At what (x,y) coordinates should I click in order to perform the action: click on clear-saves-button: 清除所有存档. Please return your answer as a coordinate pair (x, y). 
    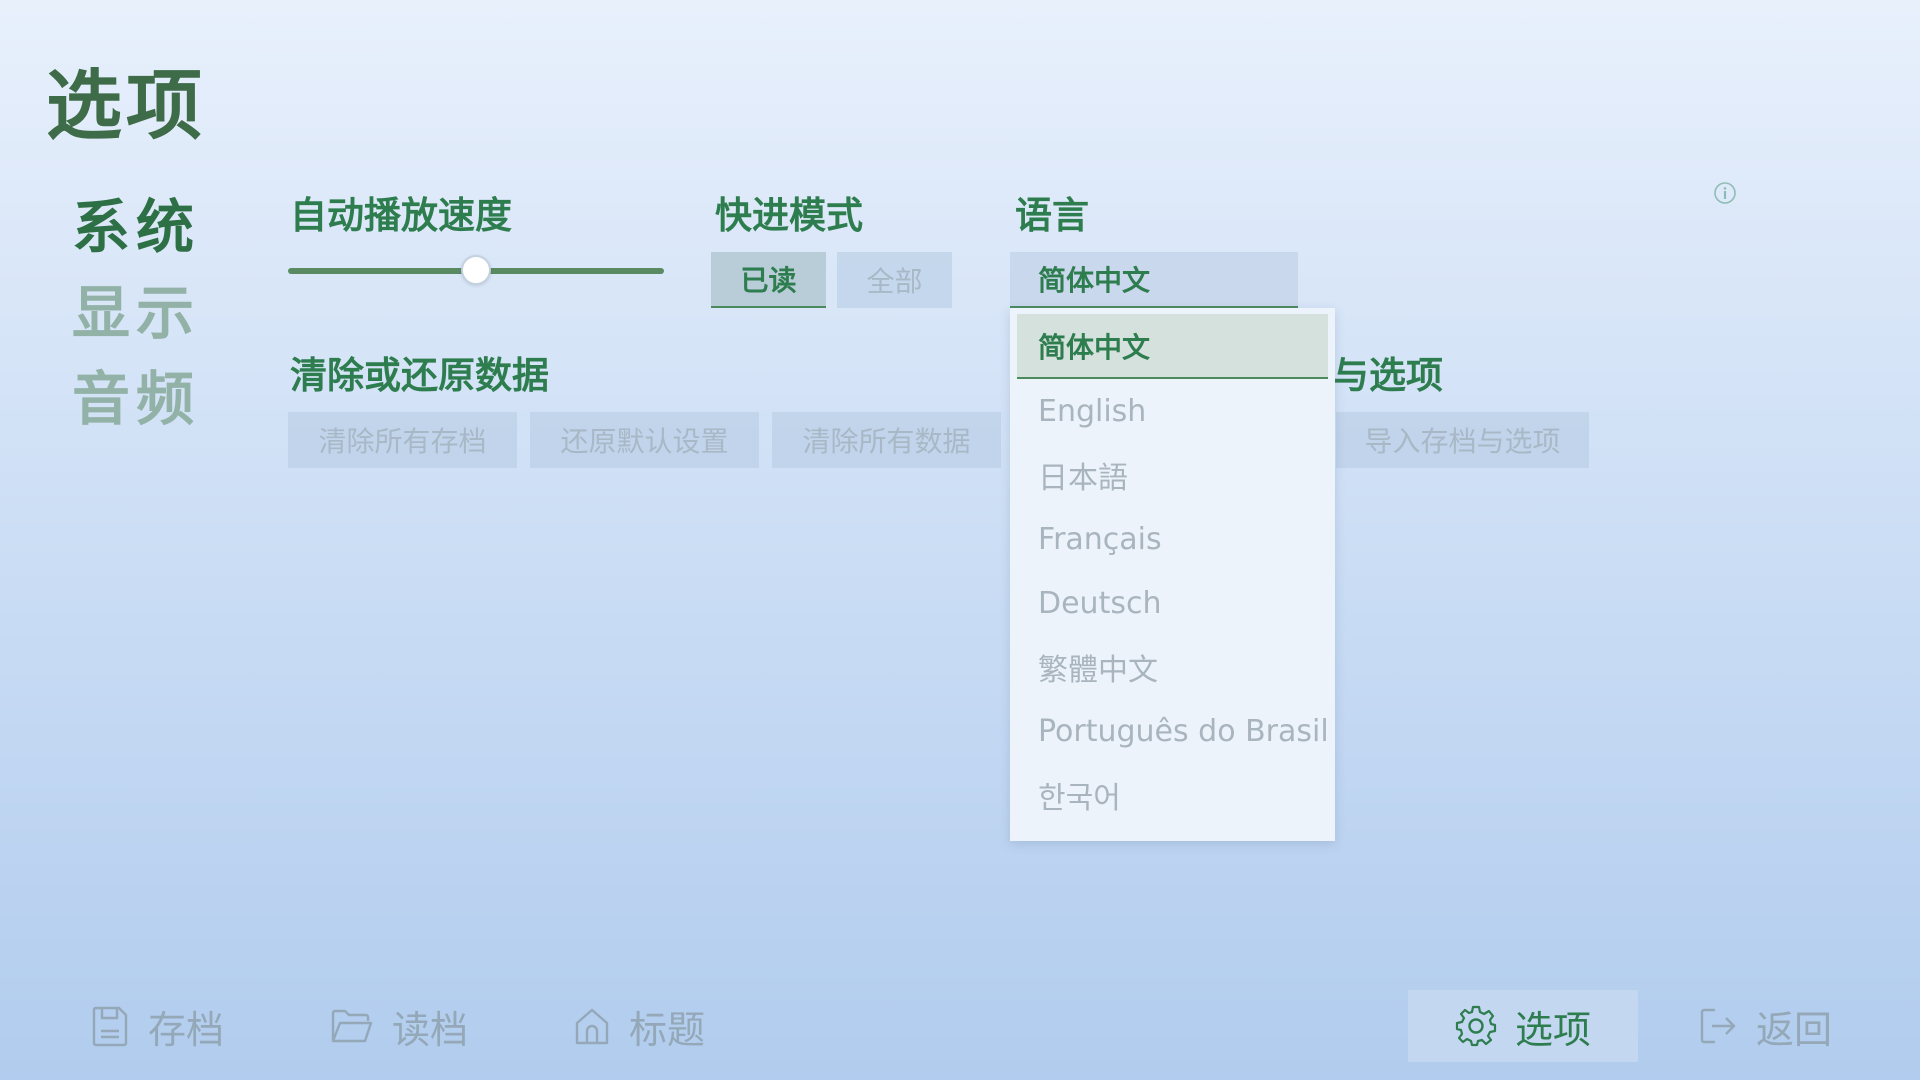
    Looking at the image, I should click on (402, 440).